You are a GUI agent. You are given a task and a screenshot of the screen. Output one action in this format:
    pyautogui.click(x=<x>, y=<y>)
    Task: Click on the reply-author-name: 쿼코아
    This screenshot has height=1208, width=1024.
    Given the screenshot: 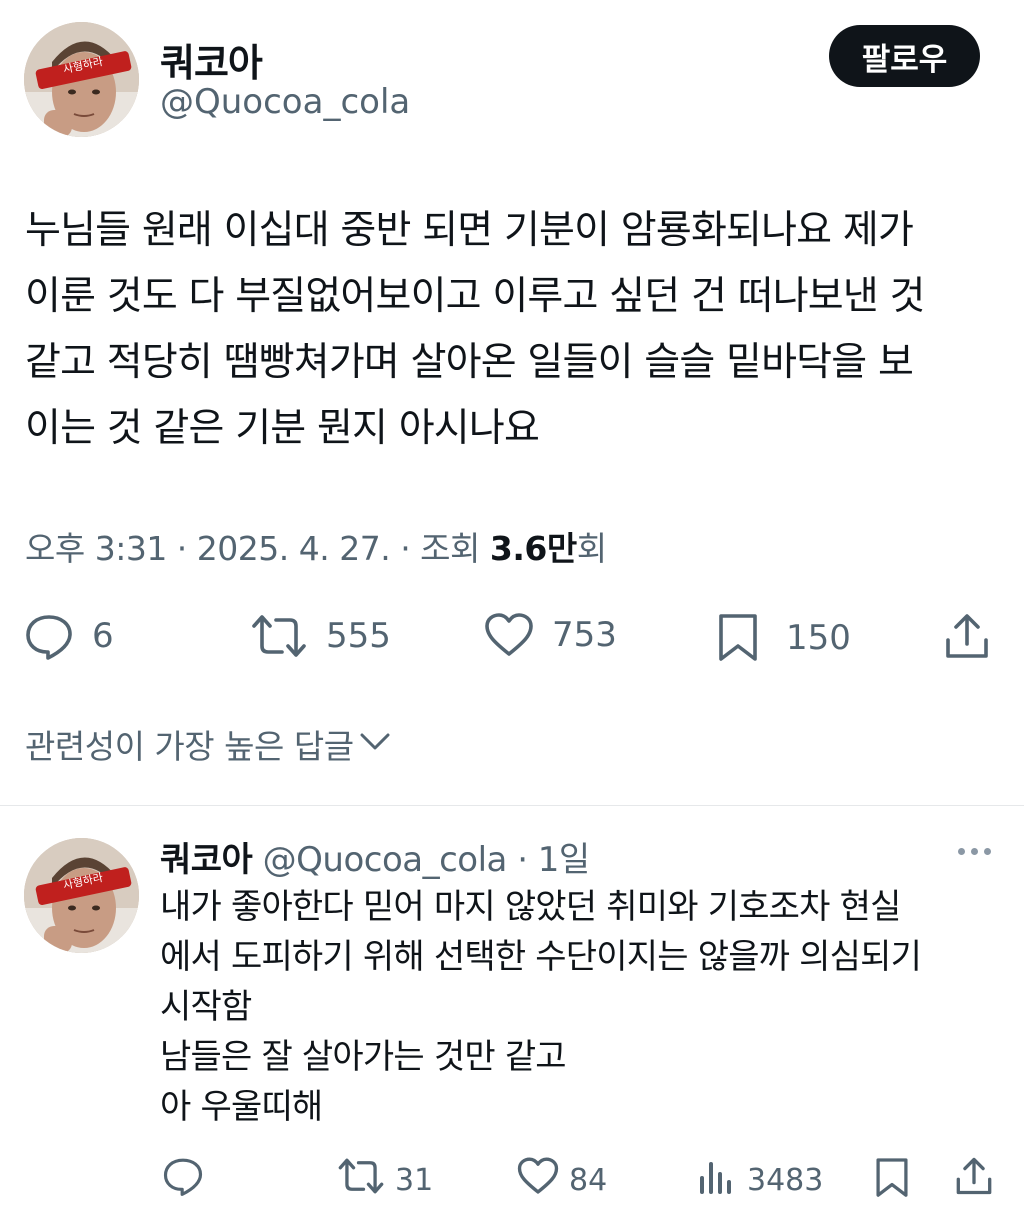 What is the action you would take?
    pyautogui.click(x=206, y=860)
    